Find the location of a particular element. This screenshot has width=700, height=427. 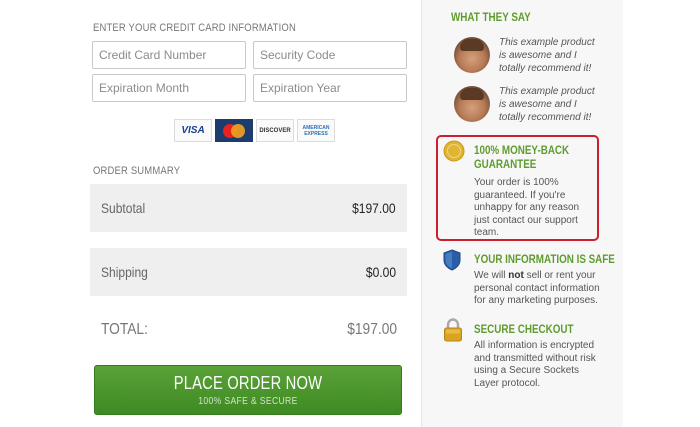

info-safe-text-before: We will is located at coordinates (491, 275).